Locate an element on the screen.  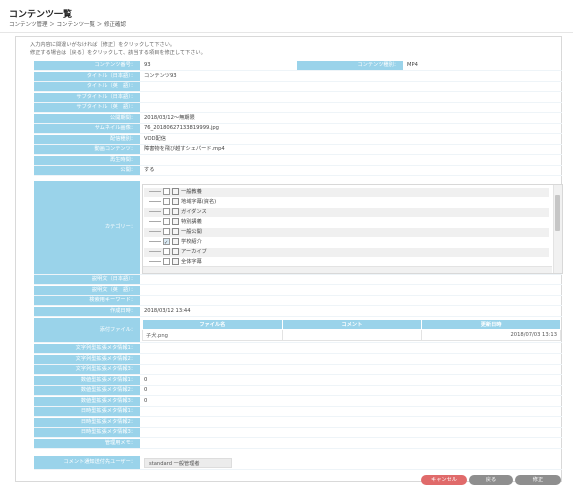
value-num-meta1: 0 is located at coordinates (146, 379).